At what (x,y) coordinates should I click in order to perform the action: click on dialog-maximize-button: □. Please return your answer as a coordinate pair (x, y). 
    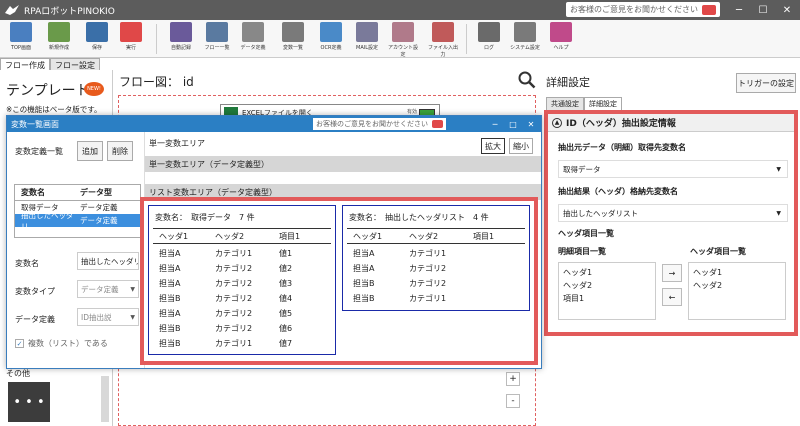
    Looking at the image, I should click on (513, 124).